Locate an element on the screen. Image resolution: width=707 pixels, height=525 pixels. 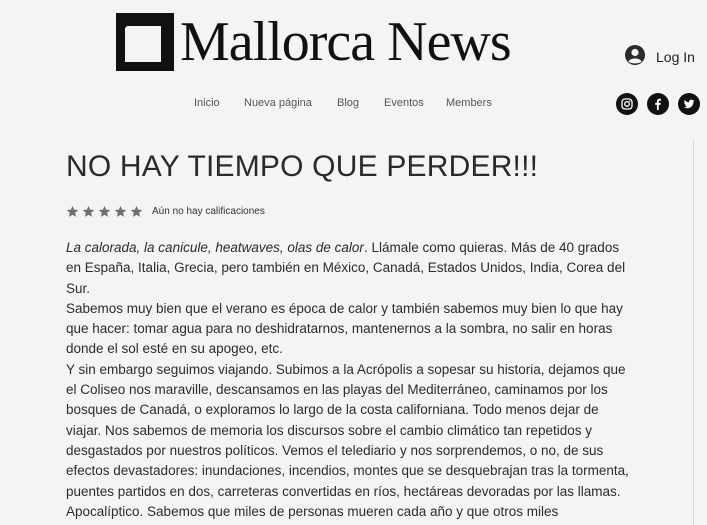
facebook-icon is located at coordinates (658, 104).